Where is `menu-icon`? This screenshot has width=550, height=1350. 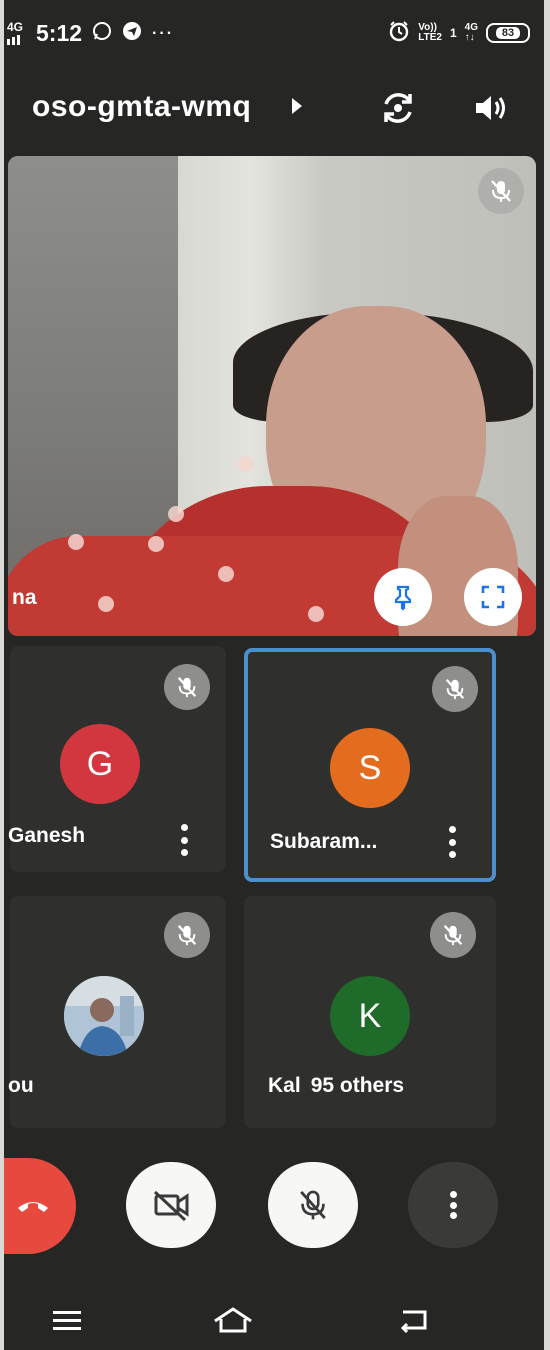
menu-icon is located at coordinates (67, 1320).